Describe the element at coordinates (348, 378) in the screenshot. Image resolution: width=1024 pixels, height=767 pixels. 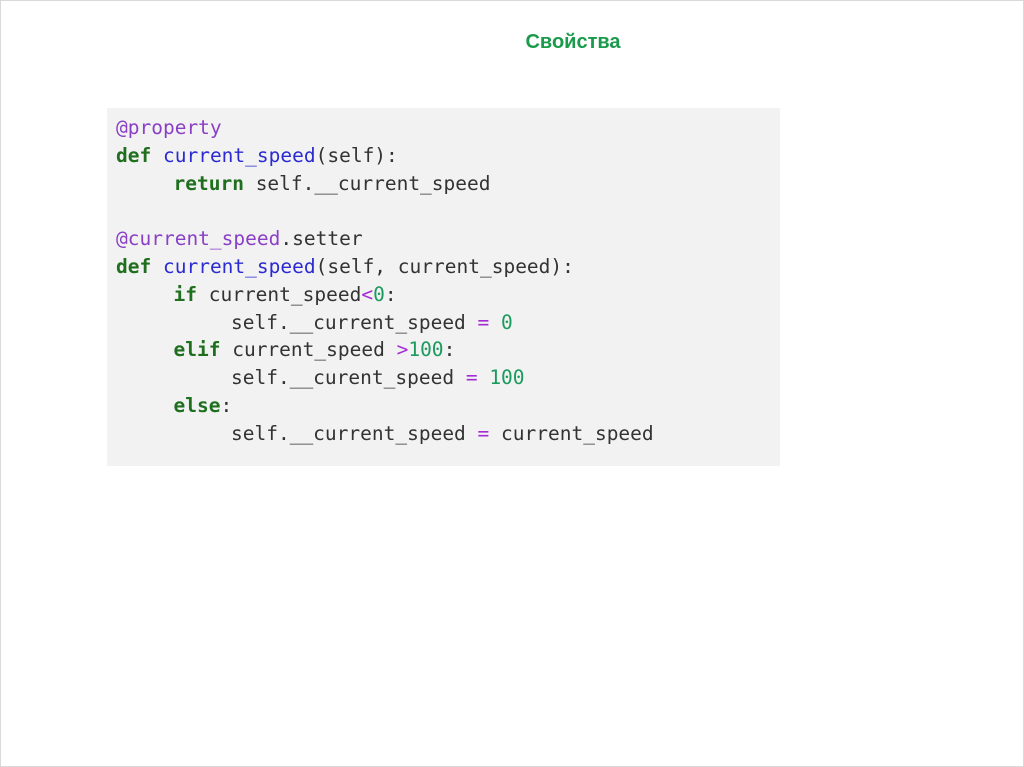
I see `code-token: self.__curent_speed` at that location.